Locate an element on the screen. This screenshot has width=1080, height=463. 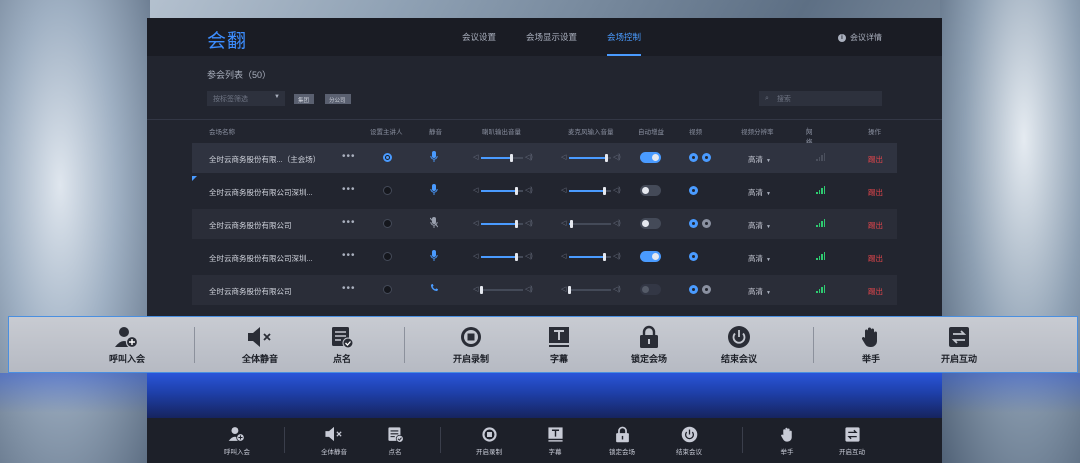
meeting-toolbar-small: 呼叫入会 全体静音 点名 开启录制 字幕 锁定会场 结束会议 举手 开启互动 is located at coordinates (544, 440).